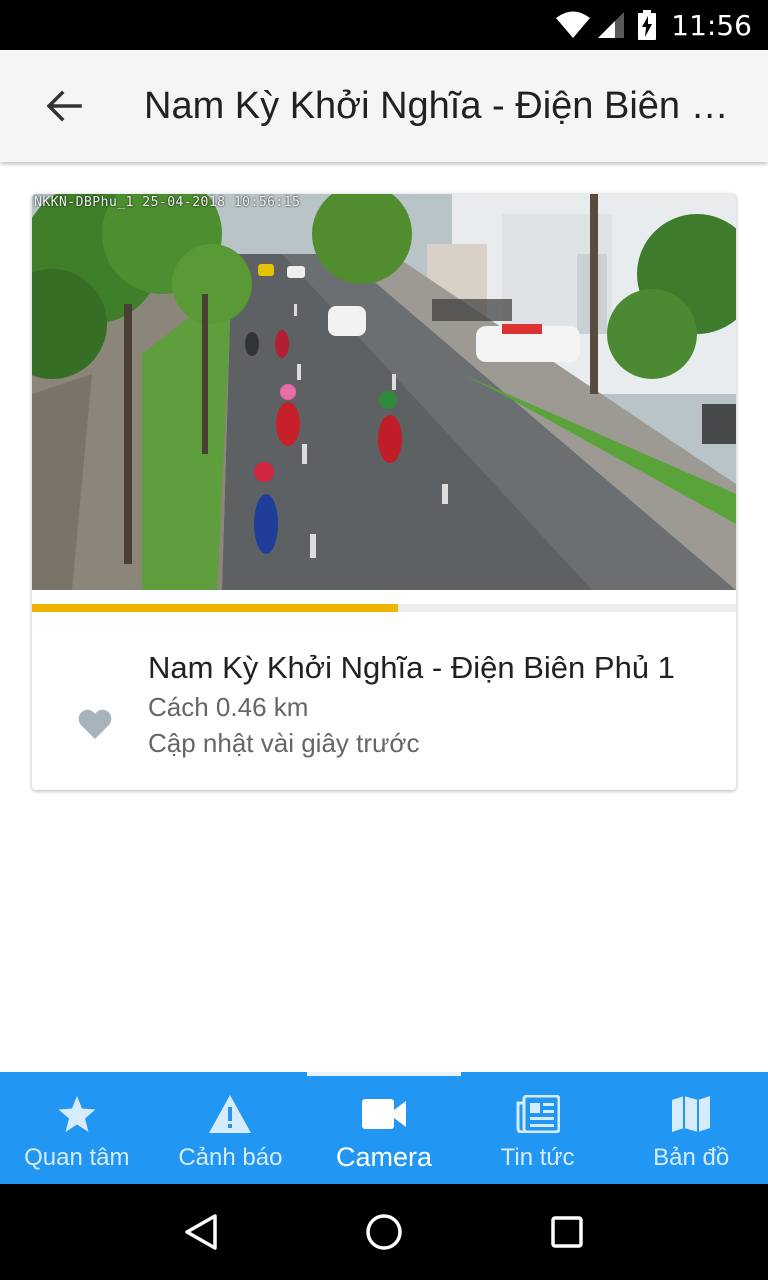 Image resolution: width=768 pixels, height=1280 pixels. I want to click on camera-distance: Cách 0.46 km, so click(228, 707).